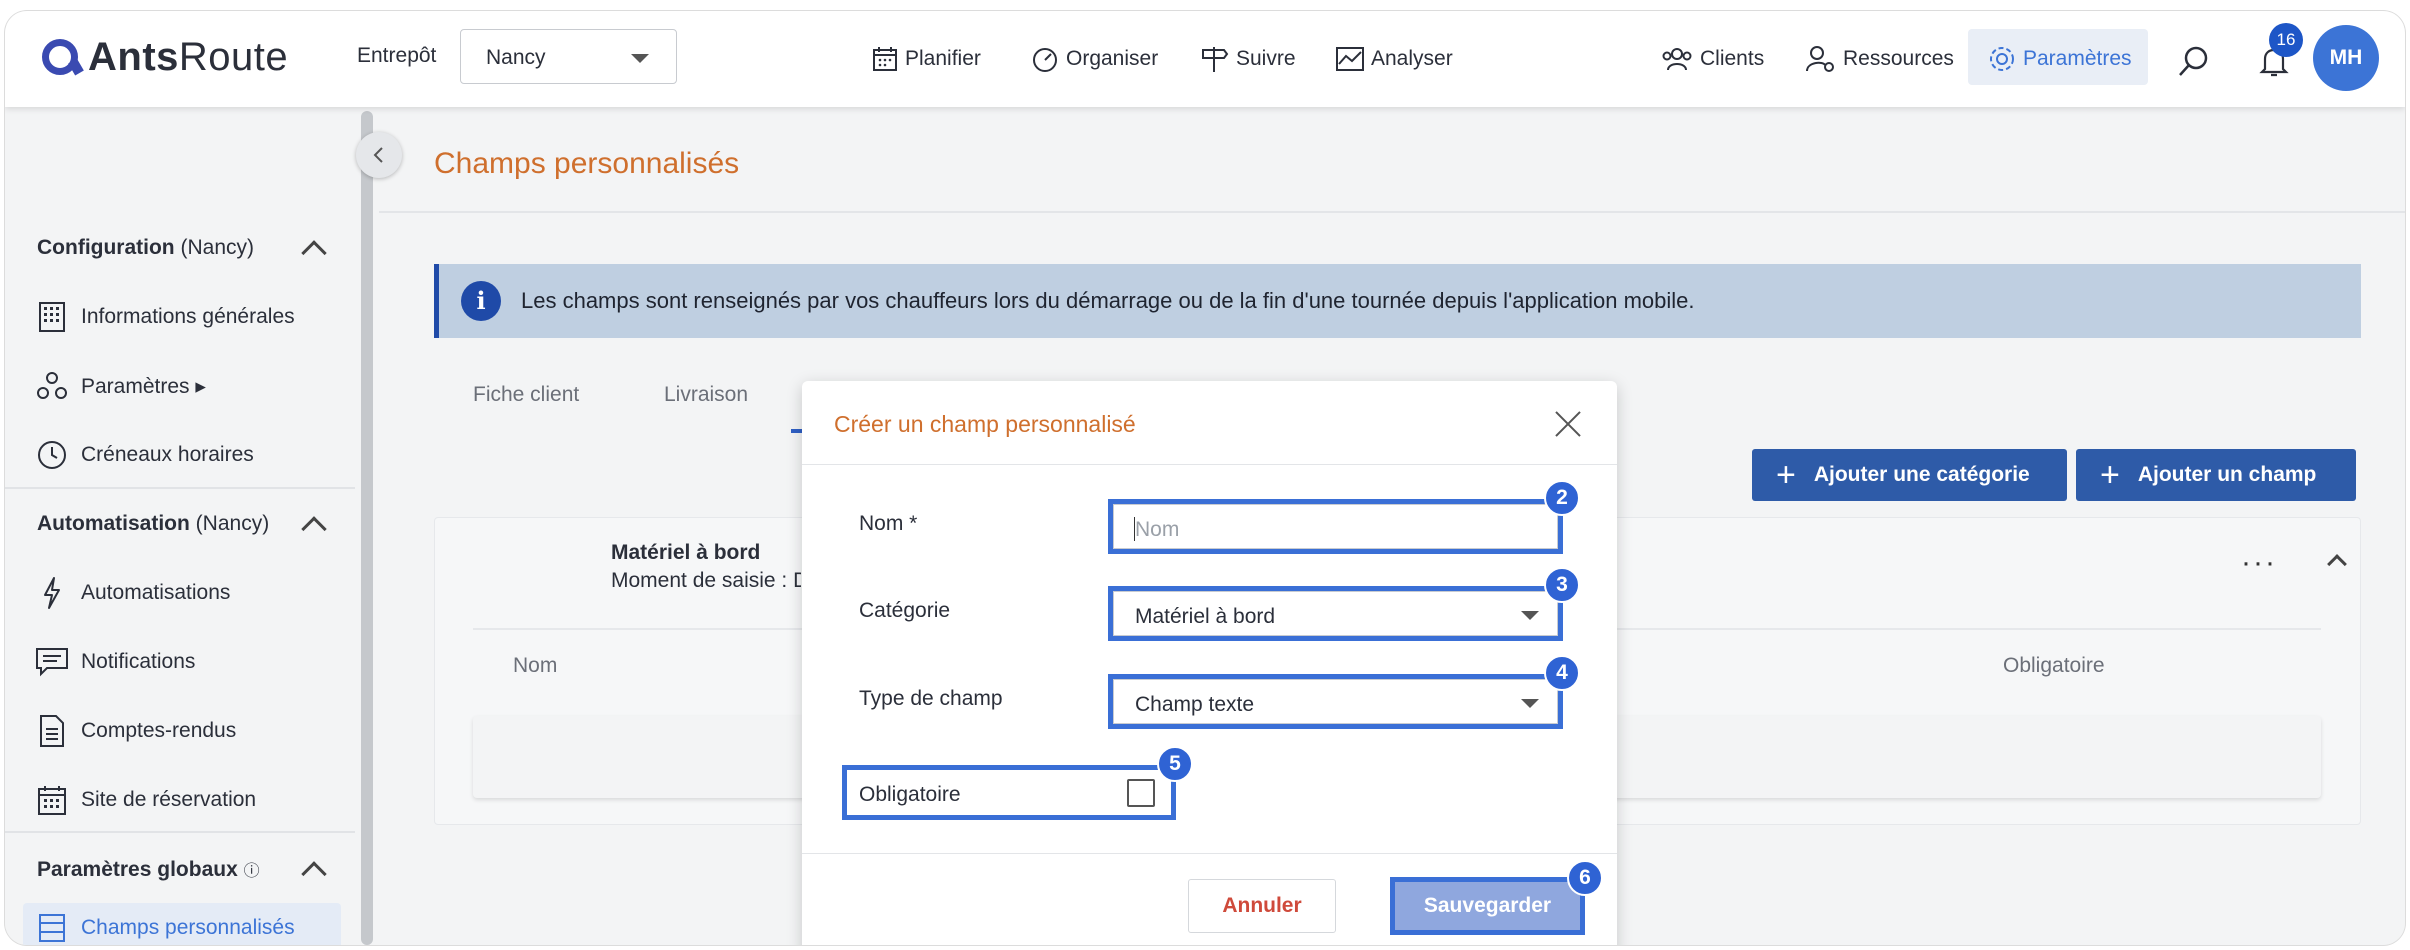 This screenshot has height=950, width=2410. I want to click on sidebar-item-notifications: Notifications, so click(115, 662).